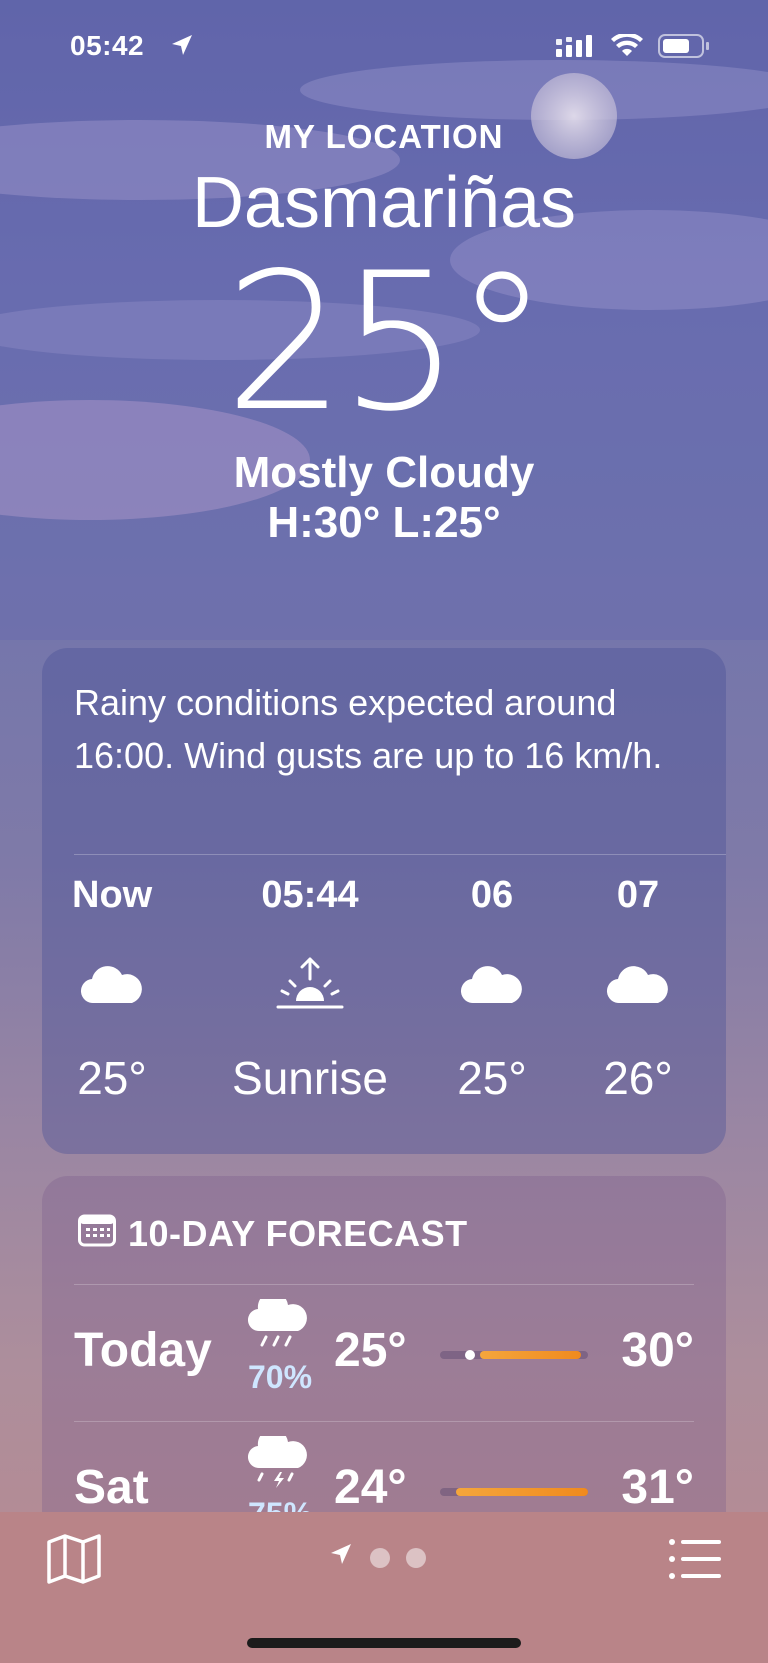 Image resolution: width=768 pixels, height=1663 pixels. What do you see at coordinates (387, 342) in the screenshot?
I see `current-temperature: 25°` at bounding box center [387, 342].